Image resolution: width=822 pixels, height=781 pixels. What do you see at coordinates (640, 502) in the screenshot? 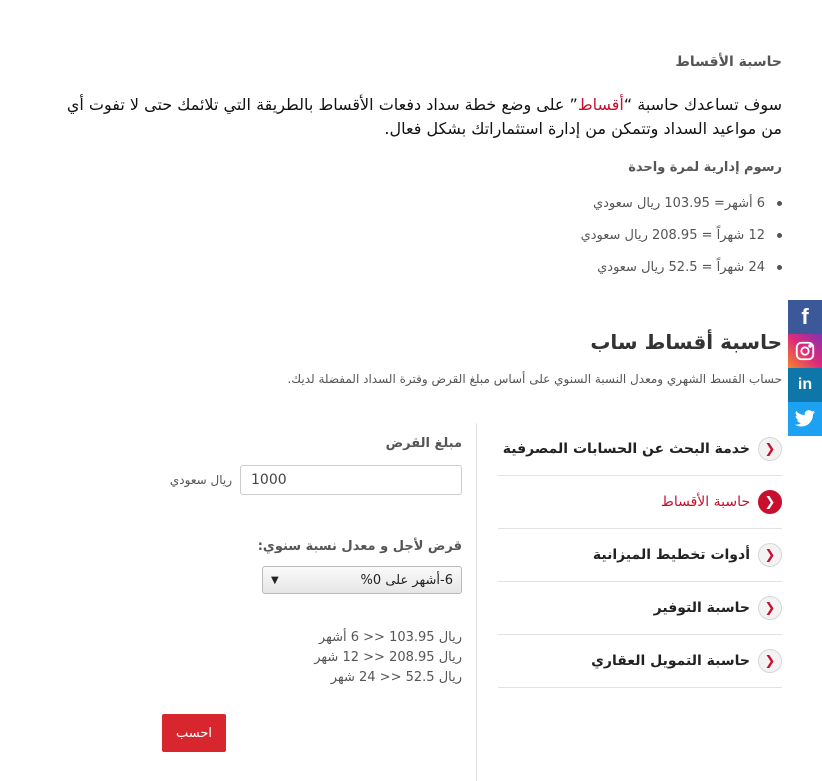
I see `side-menu-item-installments-calculator: ❮ حاسبة الأقساط` at bounding box center [640, 502].